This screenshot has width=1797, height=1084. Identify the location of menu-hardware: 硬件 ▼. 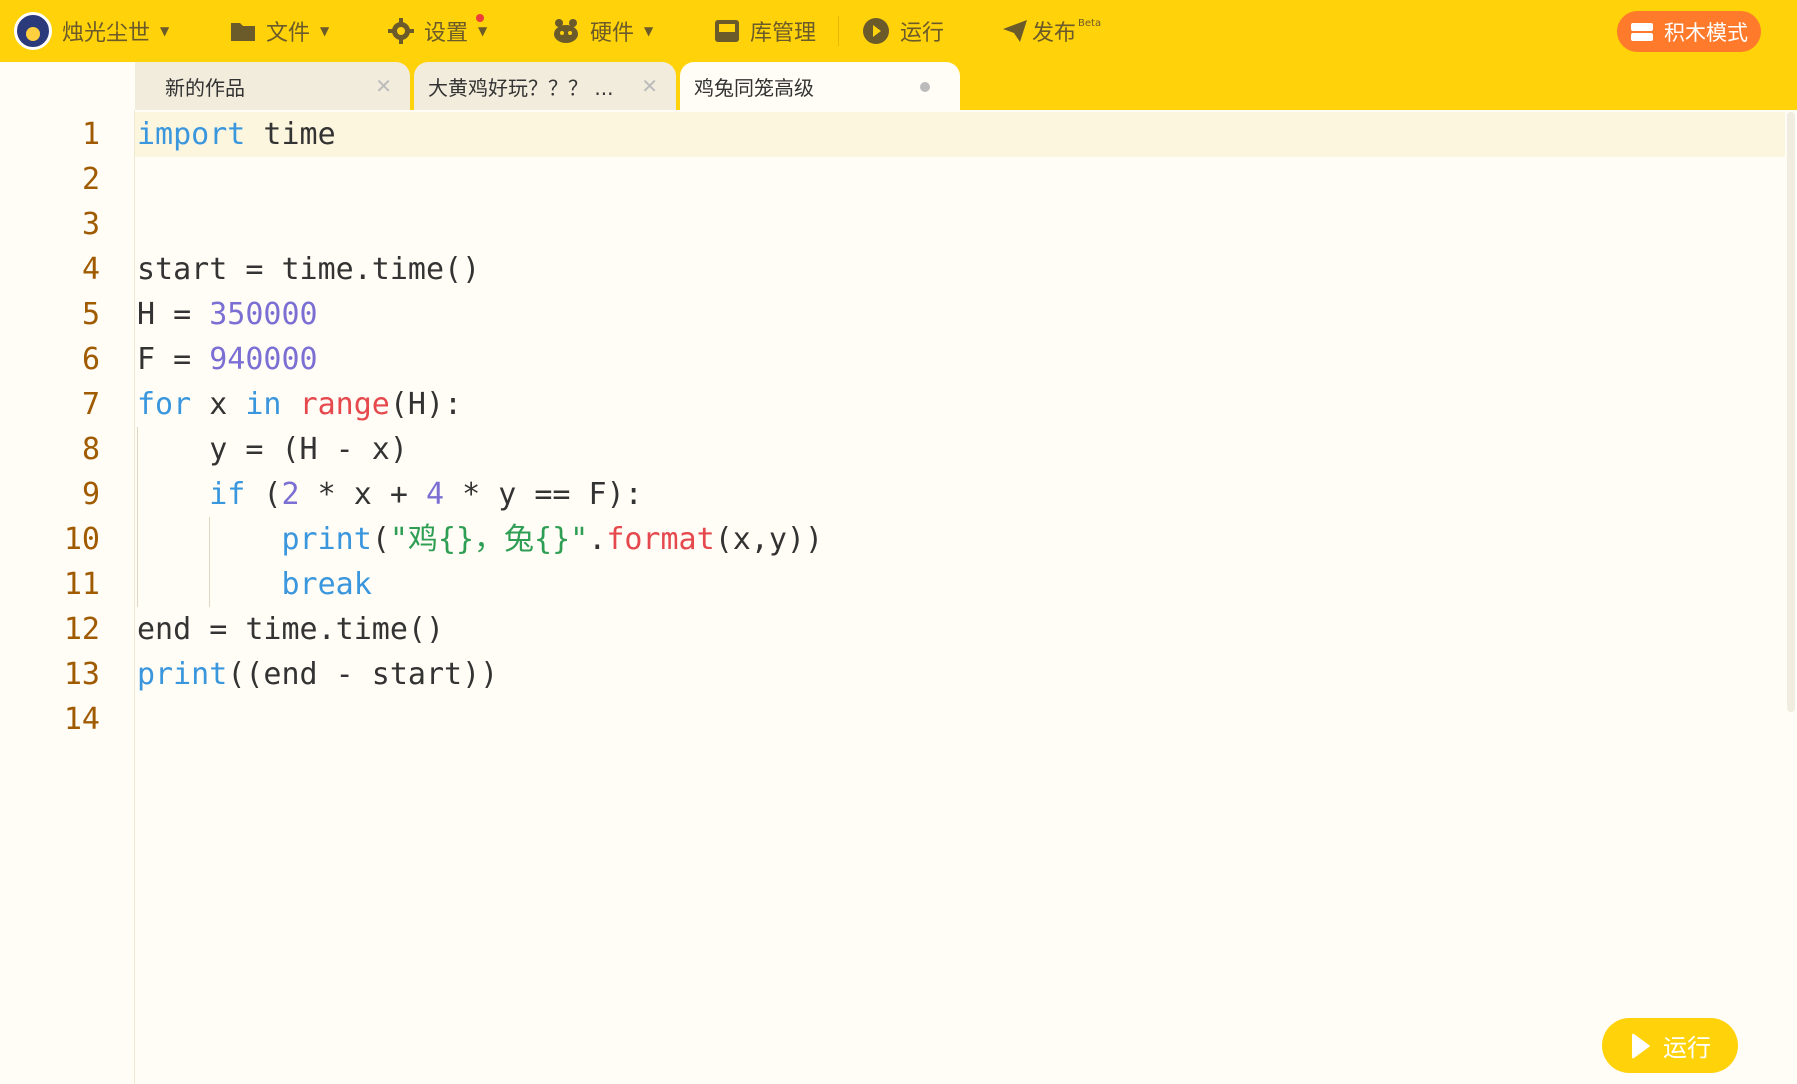
(602, 31).